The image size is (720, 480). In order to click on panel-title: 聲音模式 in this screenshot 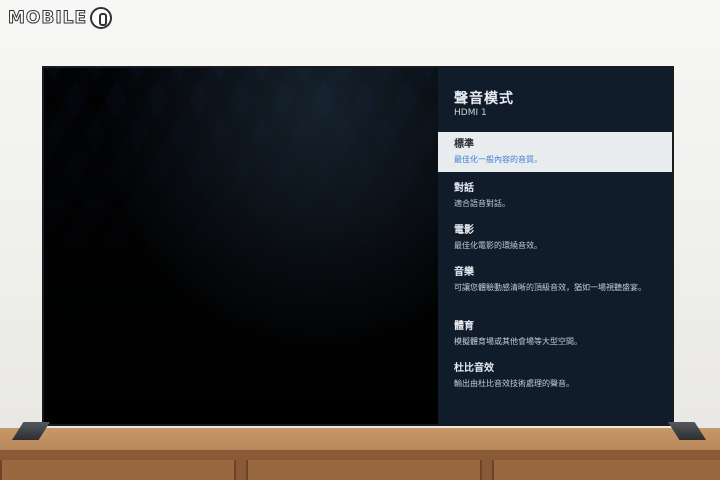, I will do `click(484, 99)`.